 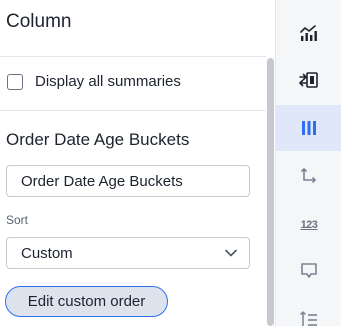 I want to click on chevron-down-icon, so click(x=231, y=253).